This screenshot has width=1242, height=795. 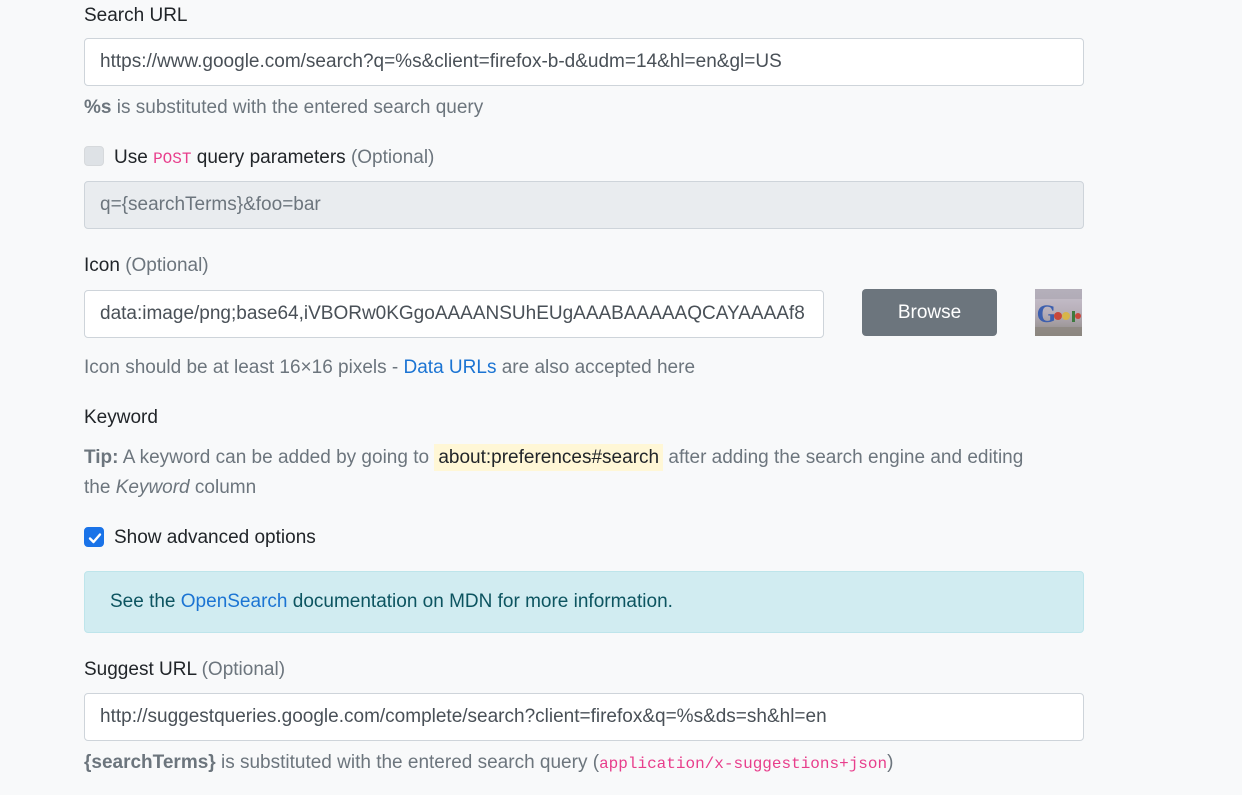 I want to click on icon-label: Icon (Optional), so click(x=146, y=266).